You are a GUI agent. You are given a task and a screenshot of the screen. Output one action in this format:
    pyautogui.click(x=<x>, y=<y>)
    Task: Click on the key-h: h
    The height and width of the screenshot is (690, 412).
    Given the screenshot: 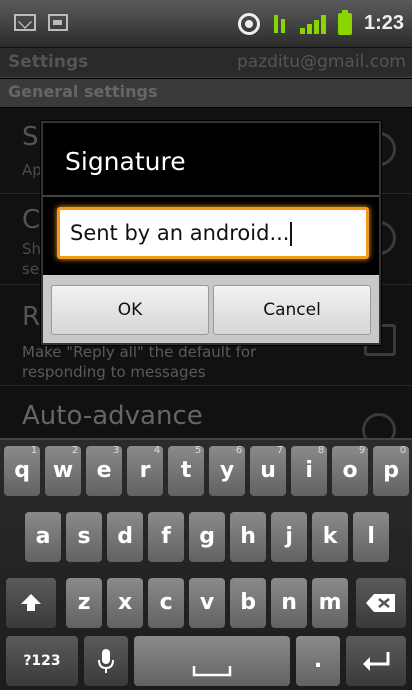 What is the action you would take?
    pyautogui.click(x=248, y=537)
    